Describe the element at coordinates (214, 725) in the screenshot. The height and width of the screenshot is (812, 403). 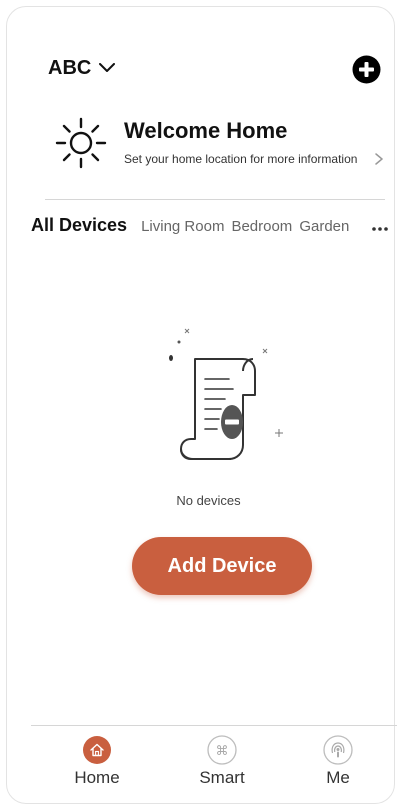
I see `bottom-nav-divider` at that location.